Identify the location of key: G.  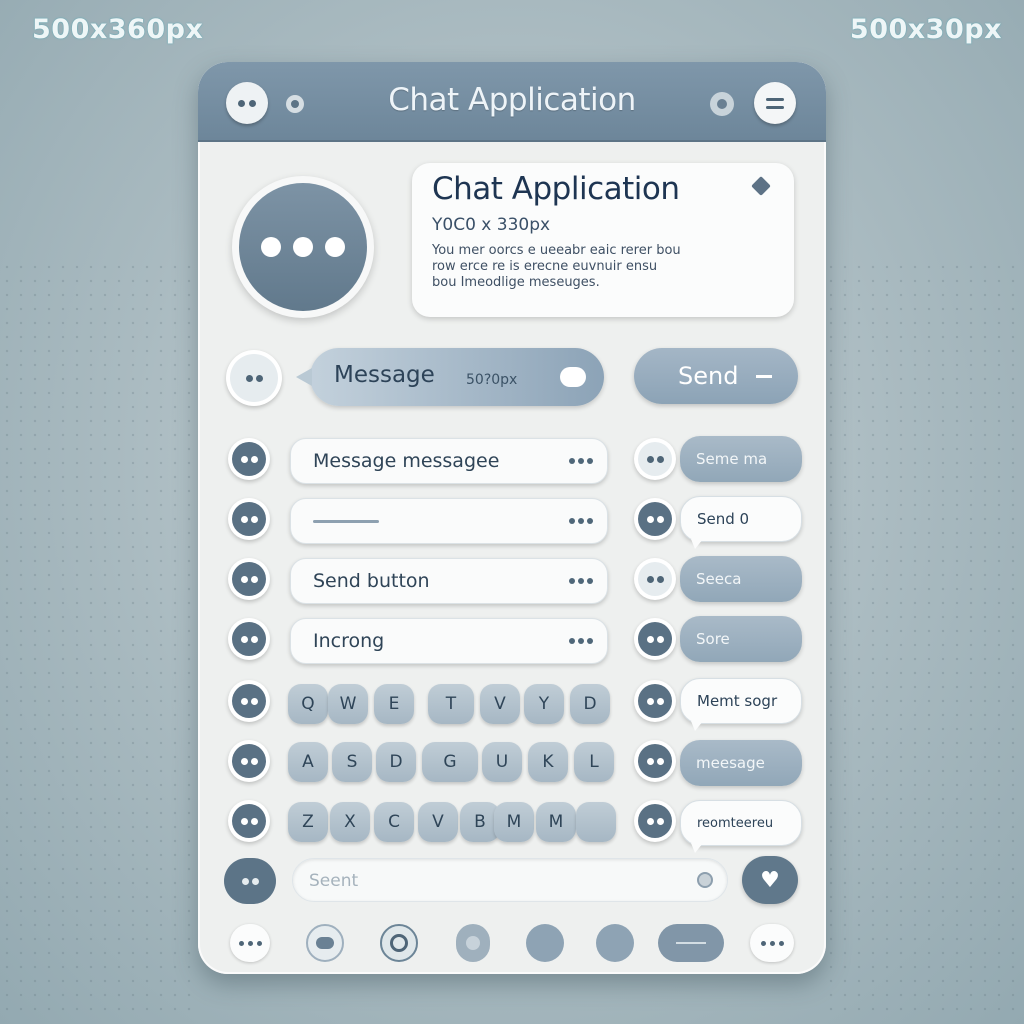
(450, 762).